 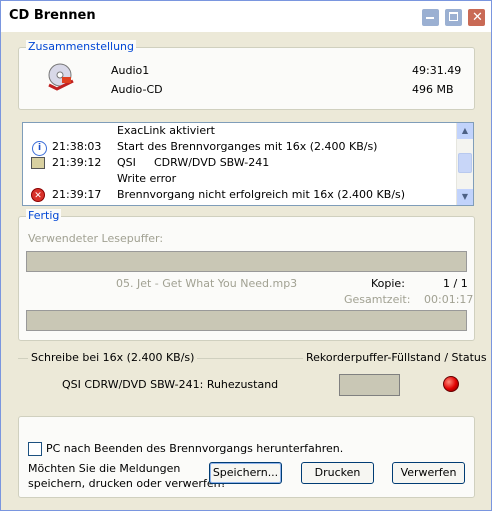 I want to click on scroll-thumb, so click(x=465, y=163).